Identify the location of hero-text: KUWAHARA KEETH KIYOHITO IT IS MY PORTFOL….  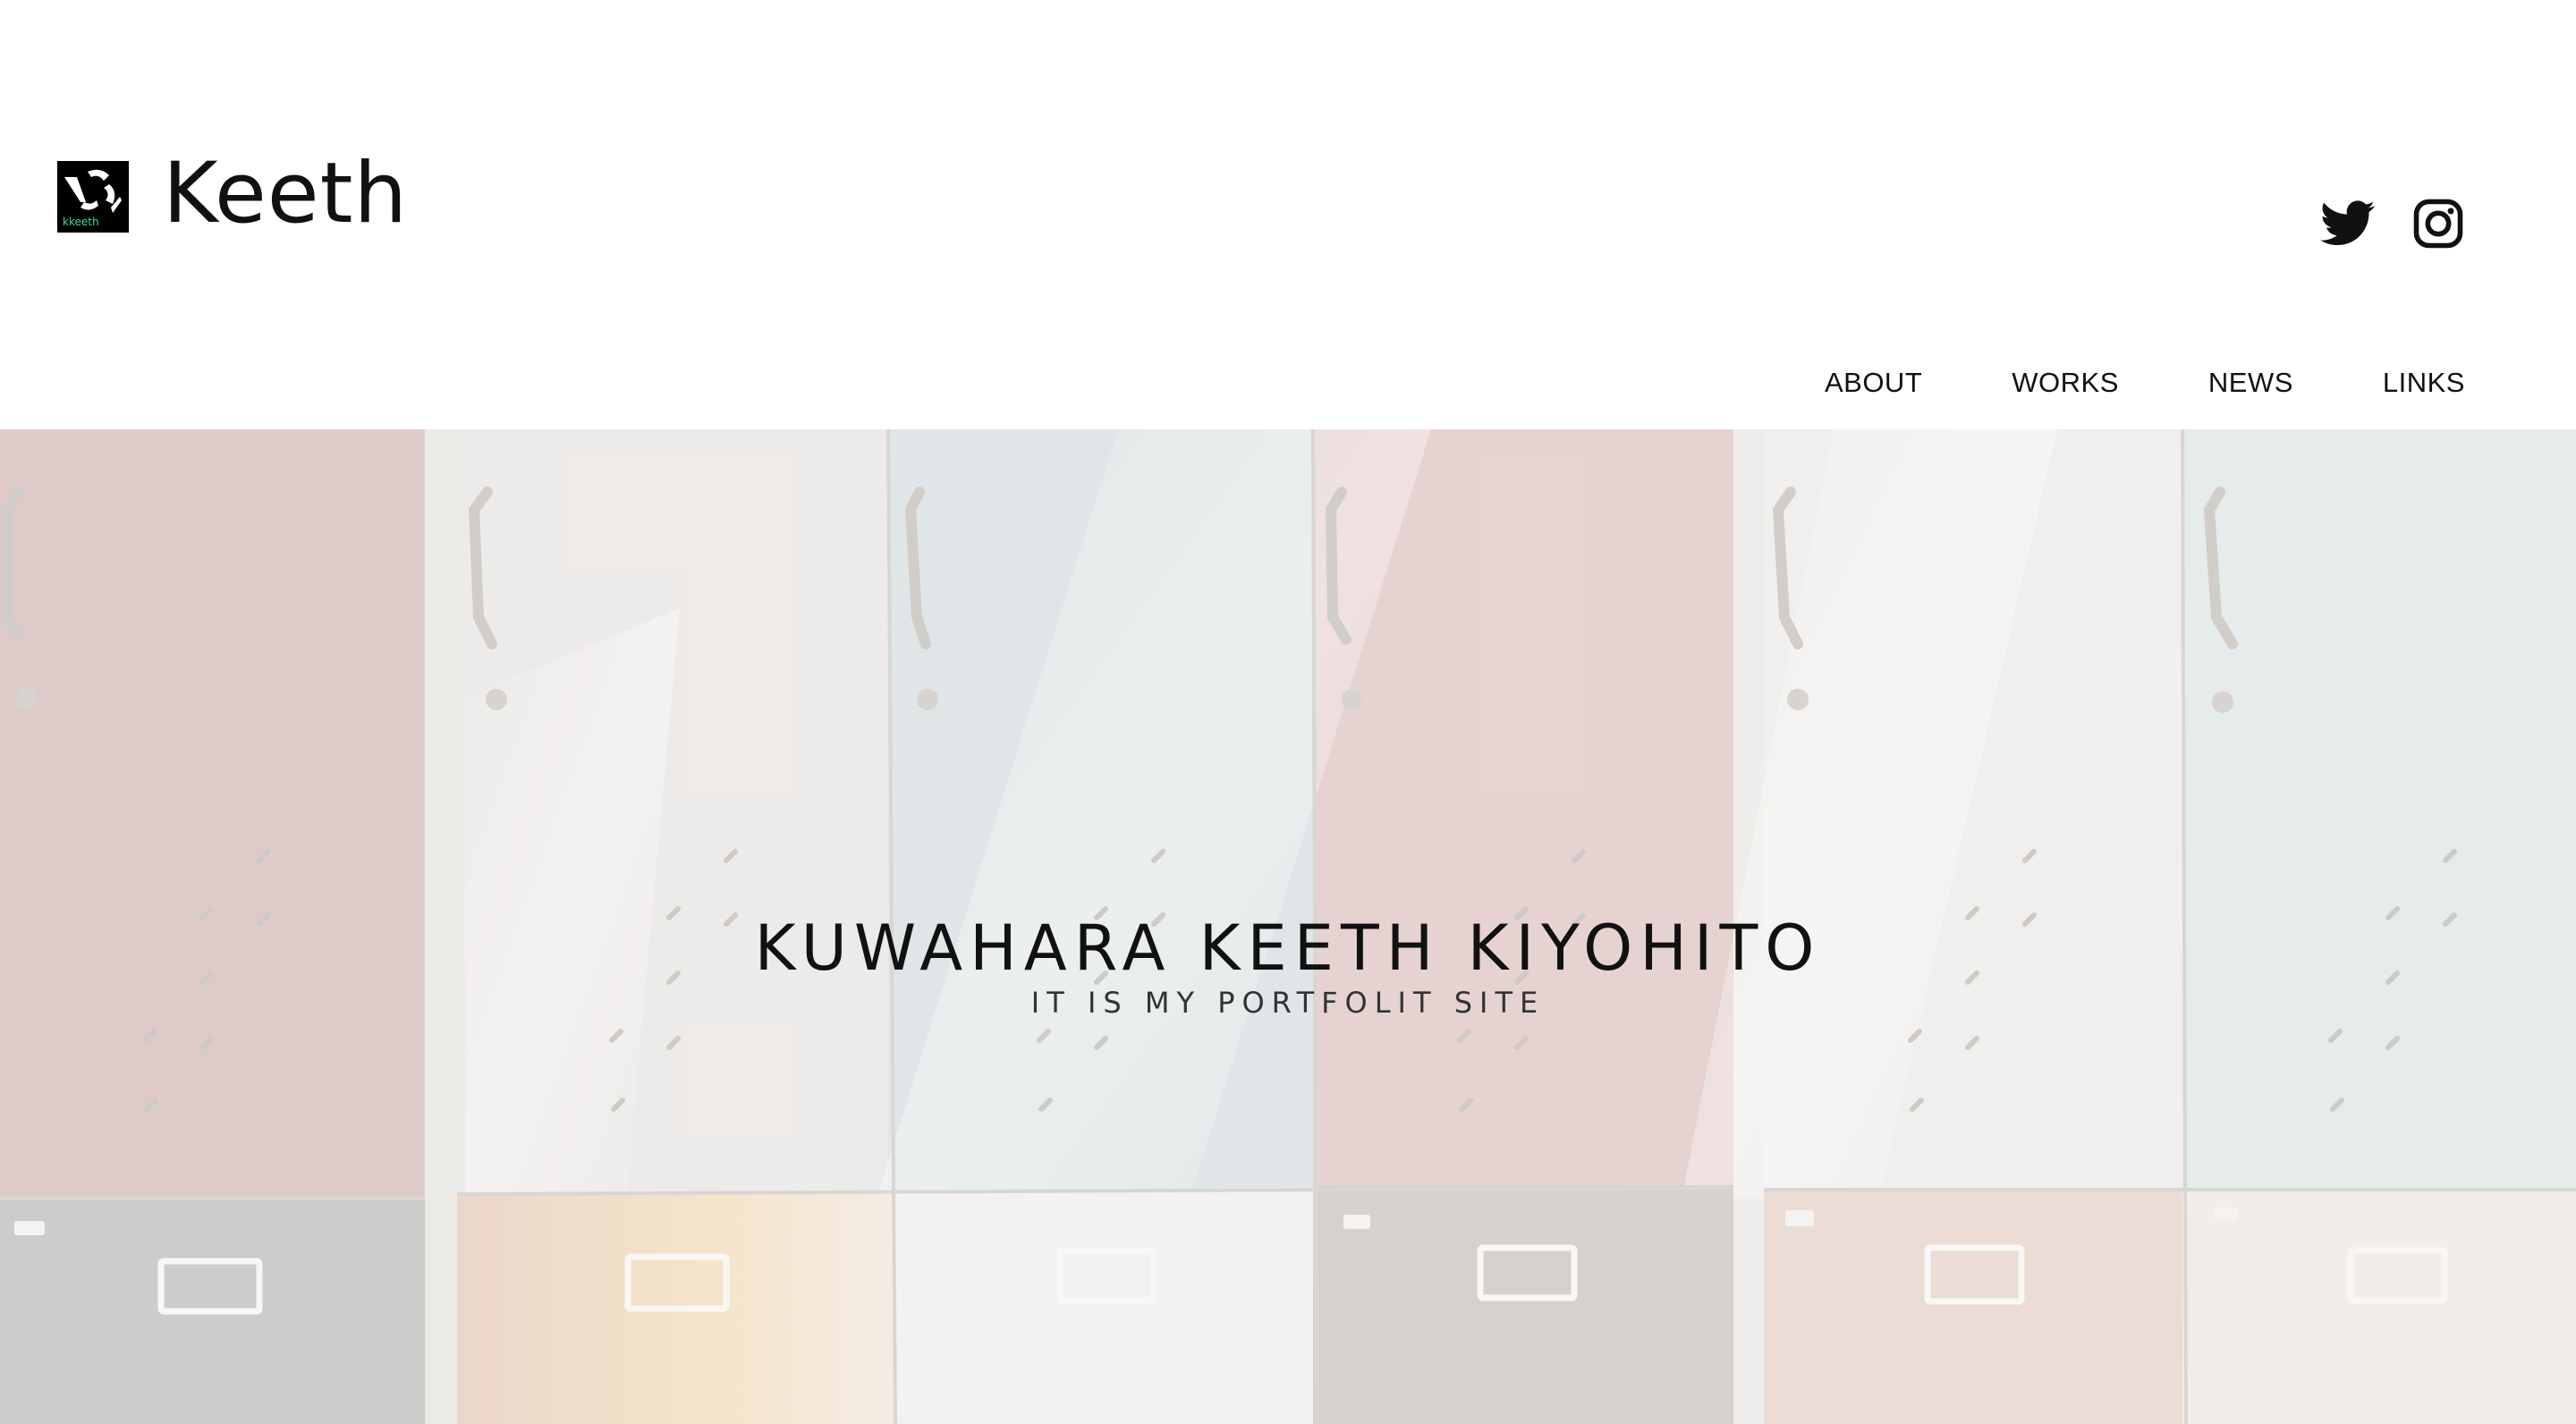
(1288, 967).